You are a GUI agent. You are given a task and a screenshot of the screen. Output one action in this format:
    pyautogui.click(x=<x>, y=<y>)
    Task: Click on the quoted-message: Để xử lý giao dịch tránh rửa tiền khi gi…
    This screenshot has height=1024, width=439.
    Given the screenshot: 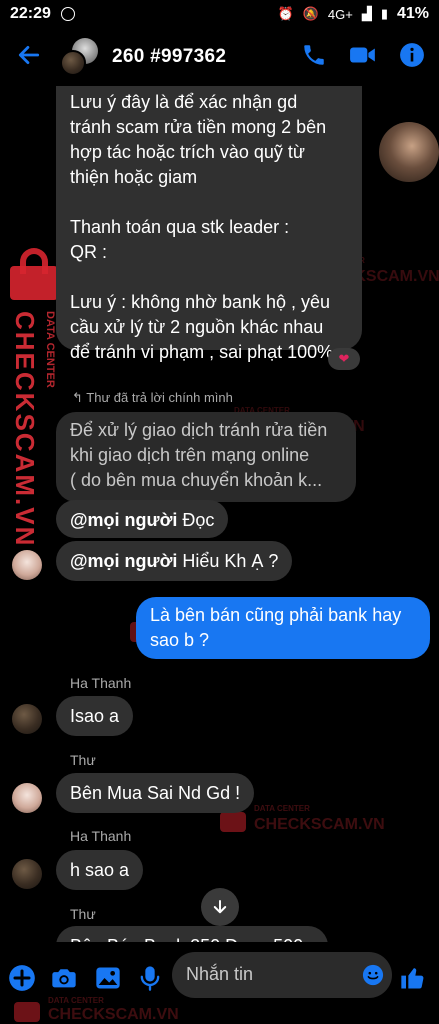 What is the action you would take?
    pyautogui.click(x=206, y=457)
    